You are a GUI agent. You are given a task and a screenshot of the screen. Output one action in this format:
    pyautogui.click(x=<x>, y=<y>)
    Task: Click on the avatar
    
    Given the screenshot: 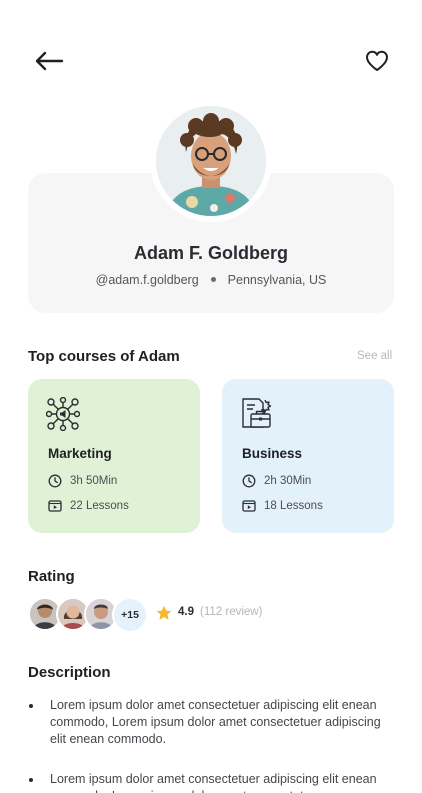 What is the action you would take?
    pyautogui.click(x=211, y=161)
    